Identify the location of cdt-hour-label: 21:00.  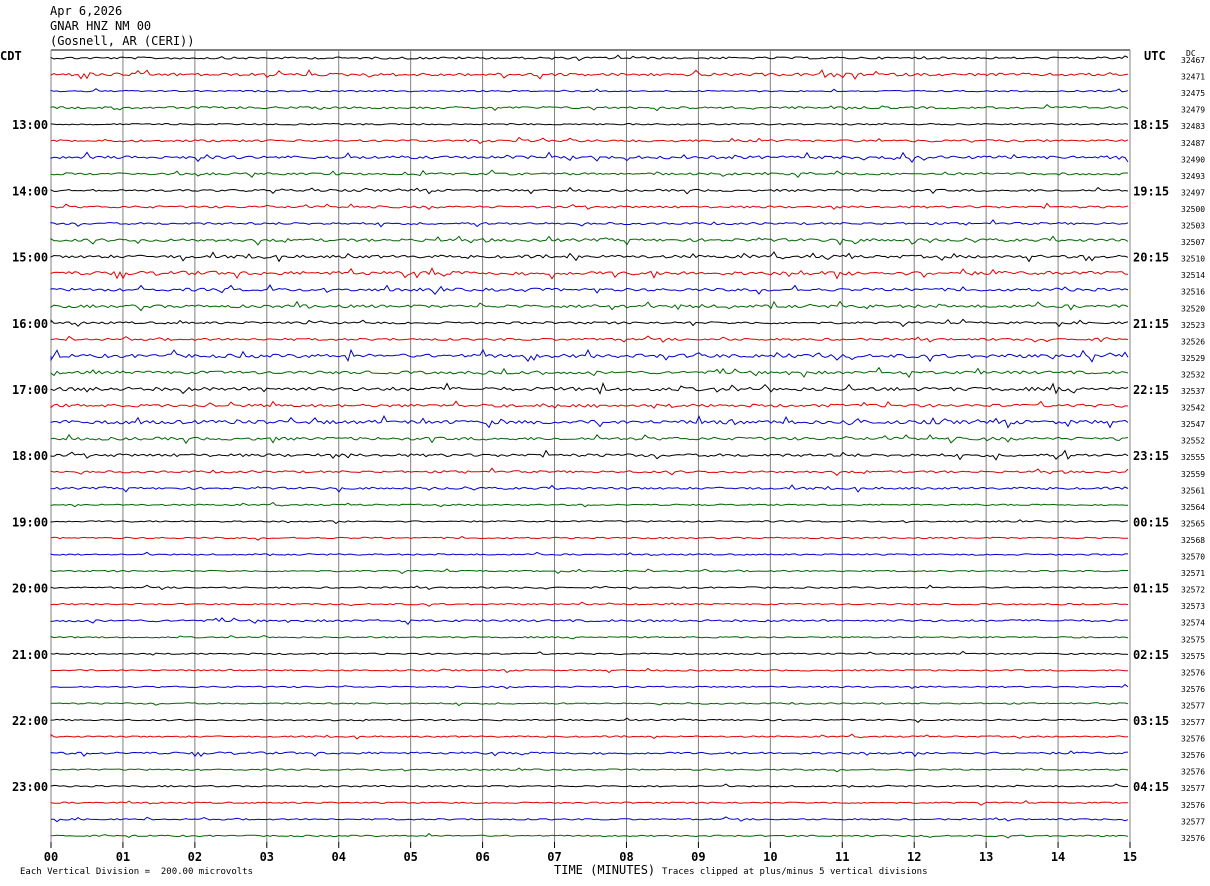
(30, 655).